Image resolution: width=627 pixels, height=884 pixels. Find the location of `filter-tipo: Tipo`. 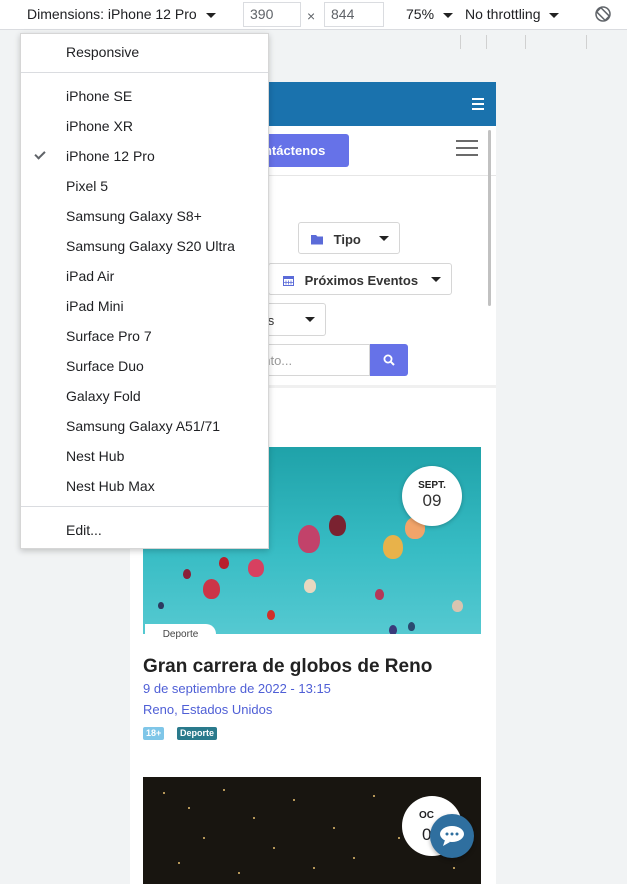

filter-tipo: Tipo is located at coordinates (349, 238).